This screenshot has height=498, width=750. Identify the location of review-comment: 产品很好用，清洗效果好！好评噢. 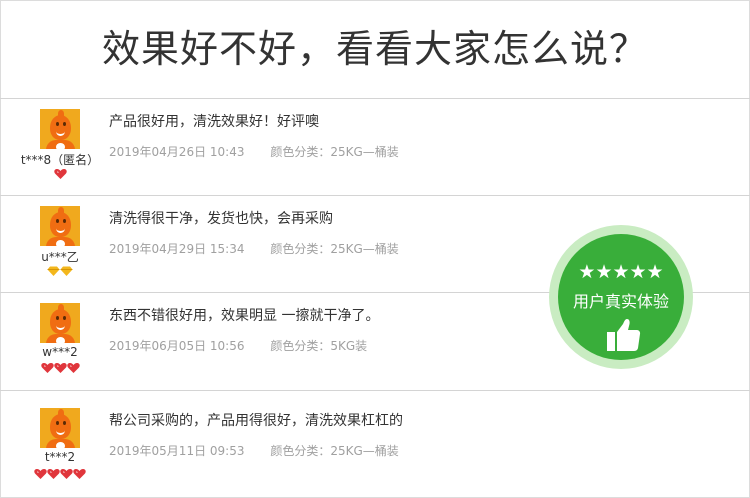
(214, 122).